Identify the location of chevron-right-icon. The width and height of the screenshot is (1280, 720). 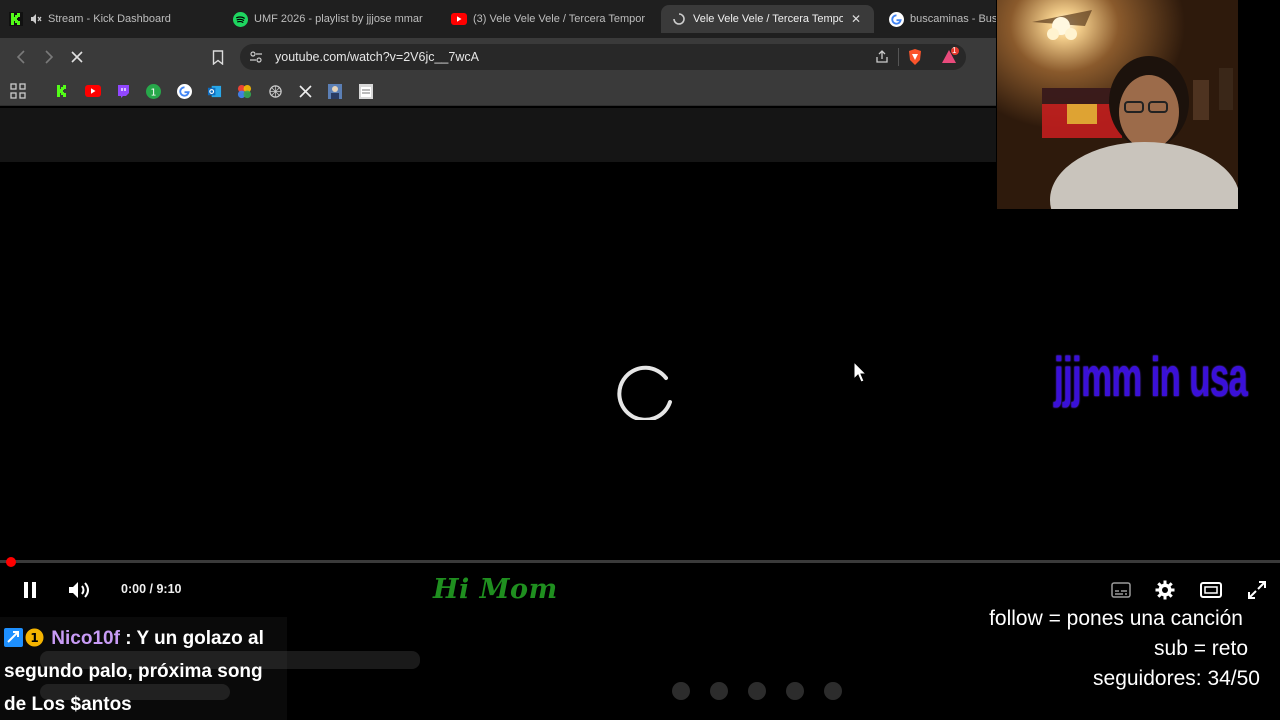
(49, 57).